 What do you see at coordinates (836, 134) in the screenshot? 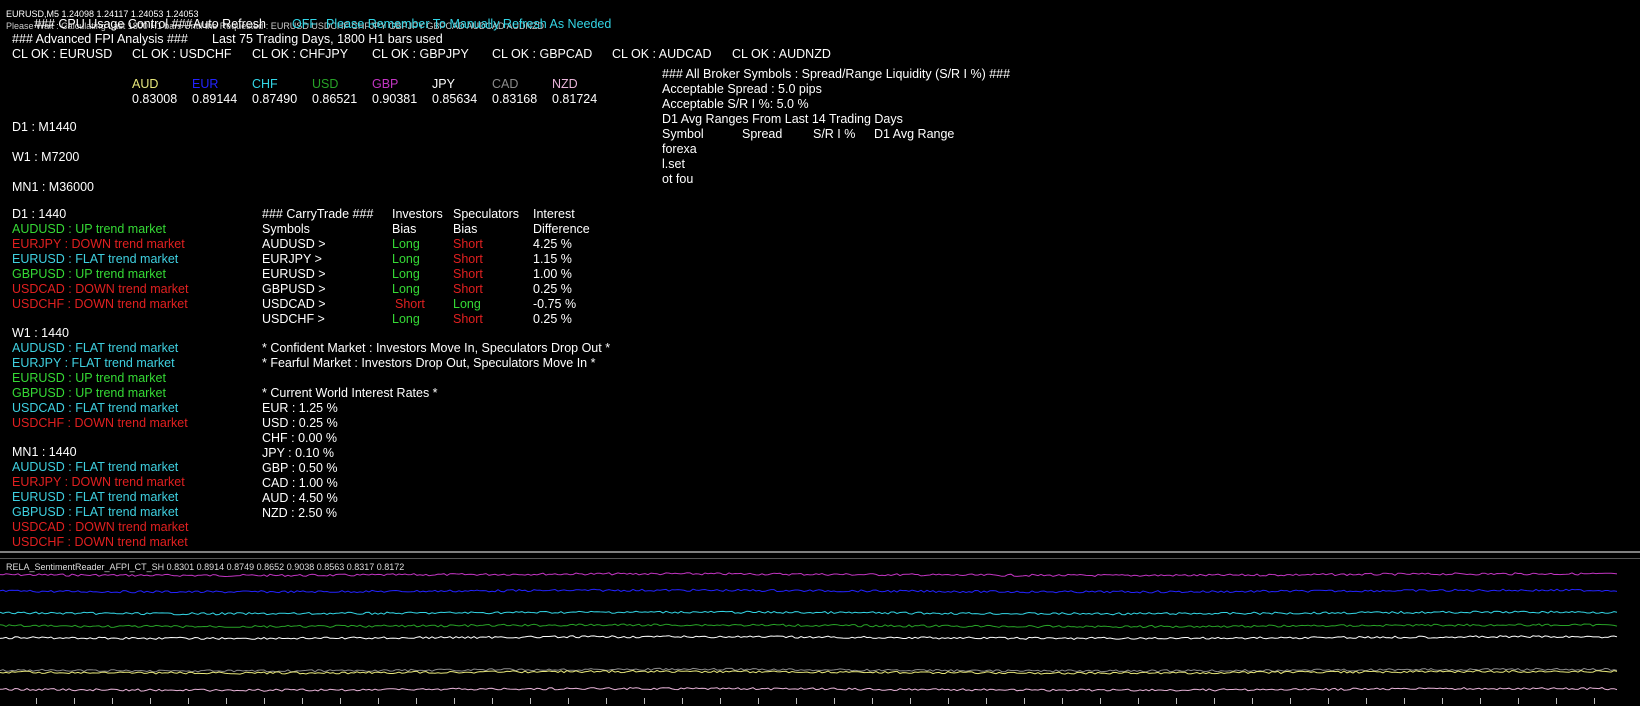
I see `broker-columns: Symbol Spread S/R I % D1 Avg Range` at bounding box center [836, 134].